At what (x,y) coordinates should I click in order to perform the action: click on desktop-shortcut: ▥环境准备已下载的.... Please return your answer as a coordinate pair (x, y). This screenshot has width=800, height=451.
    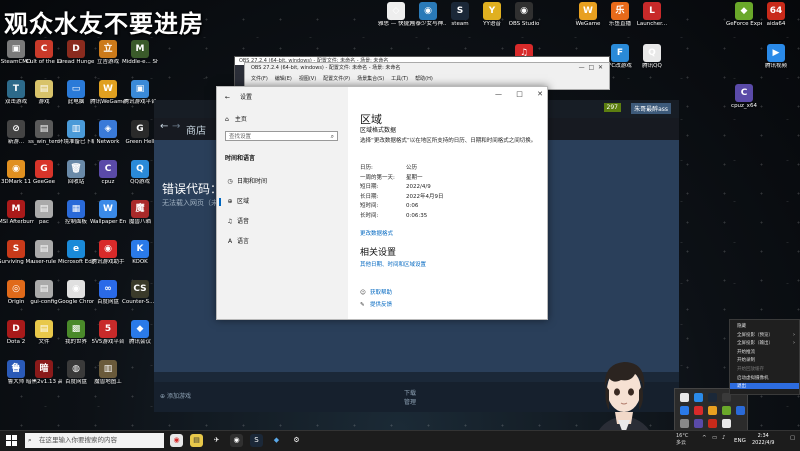
    Looking at the image, I should click on (76, 133).